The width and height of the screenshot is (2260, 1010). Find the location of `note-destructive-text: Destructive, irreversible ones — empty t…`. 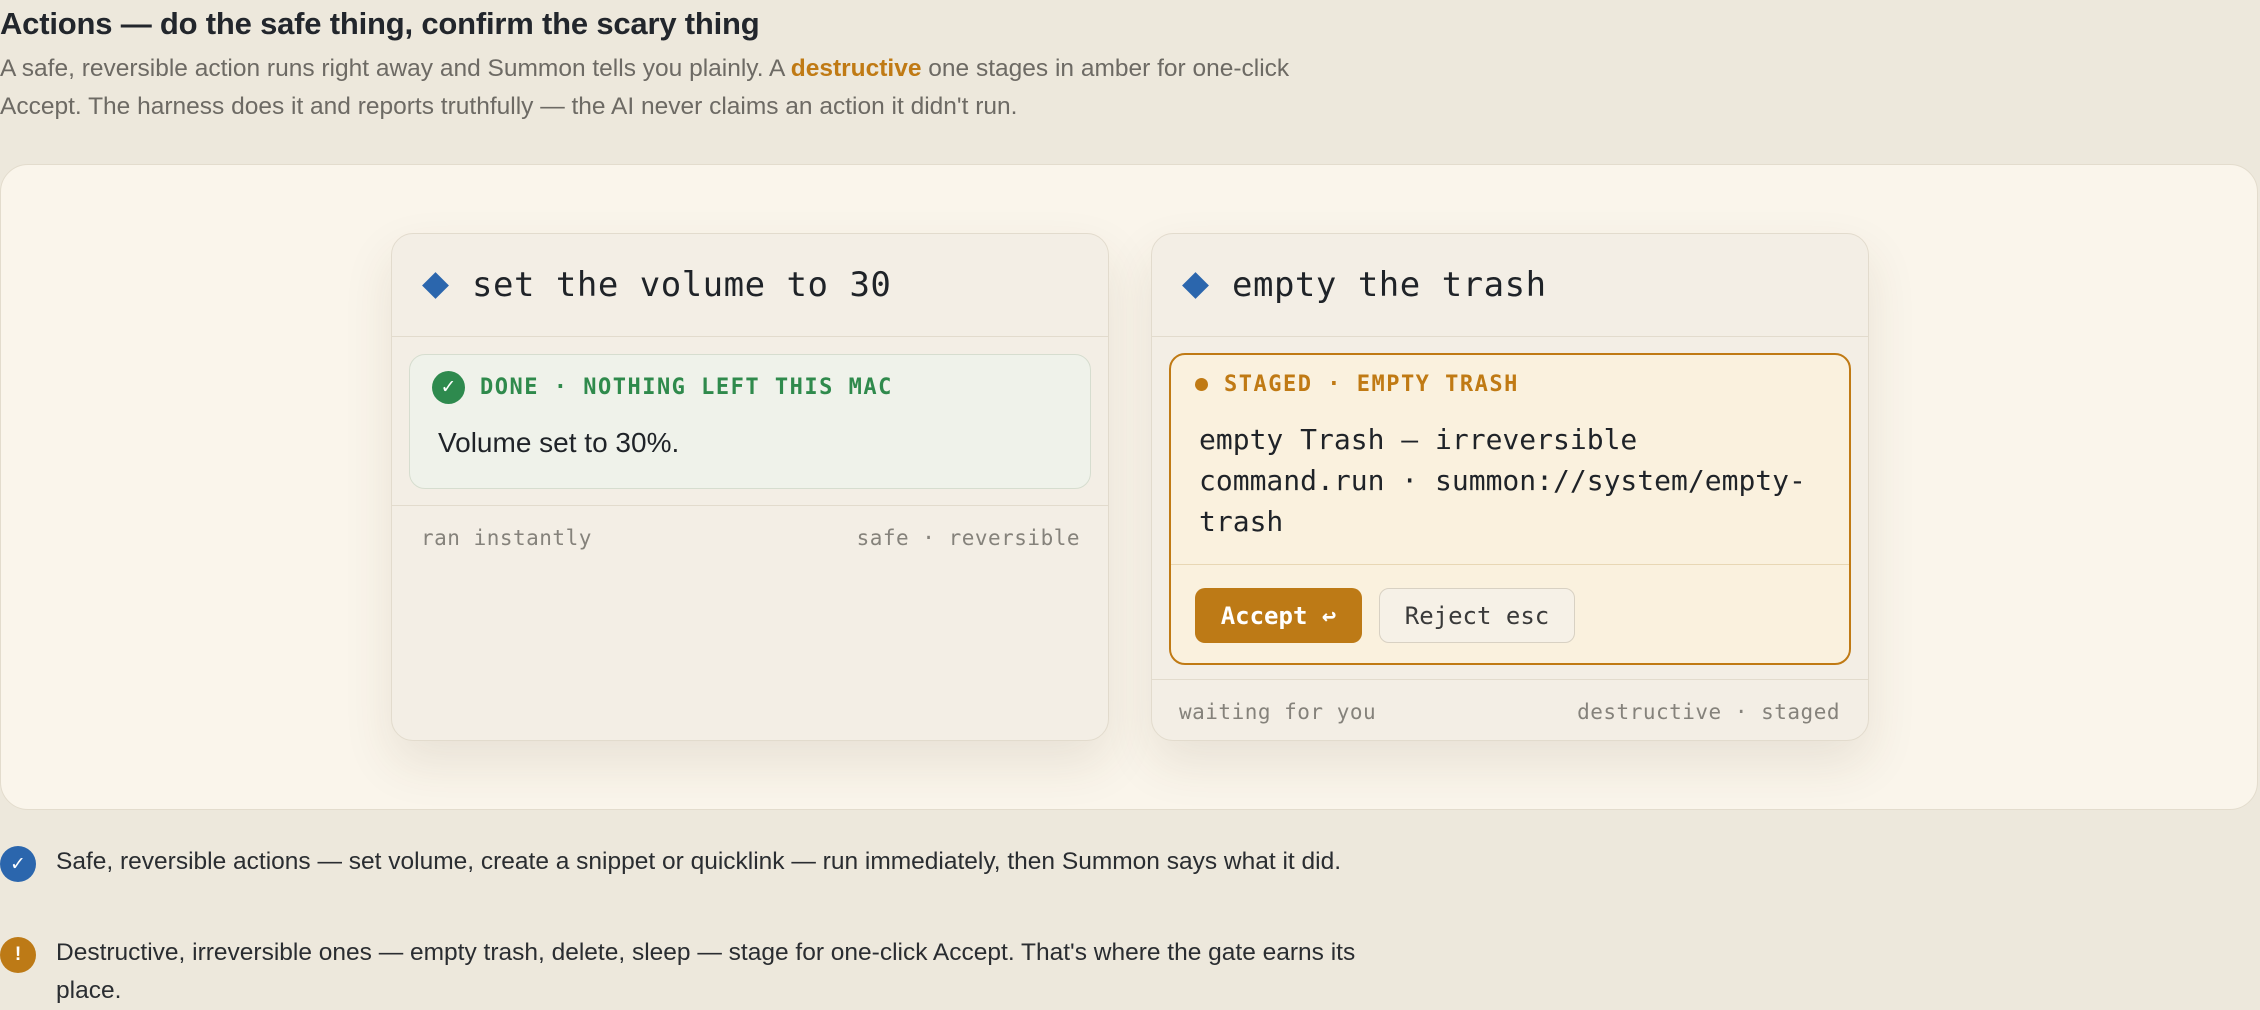

note-destructive-text: Destructive, irreversible ones — empty t… is located at coordinates (706, 971).